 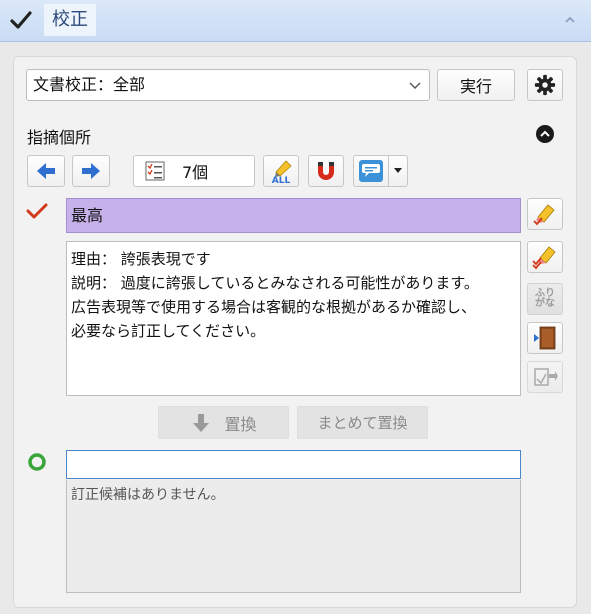 I want to click on dictionary-icon, so click(x=545, y=338).